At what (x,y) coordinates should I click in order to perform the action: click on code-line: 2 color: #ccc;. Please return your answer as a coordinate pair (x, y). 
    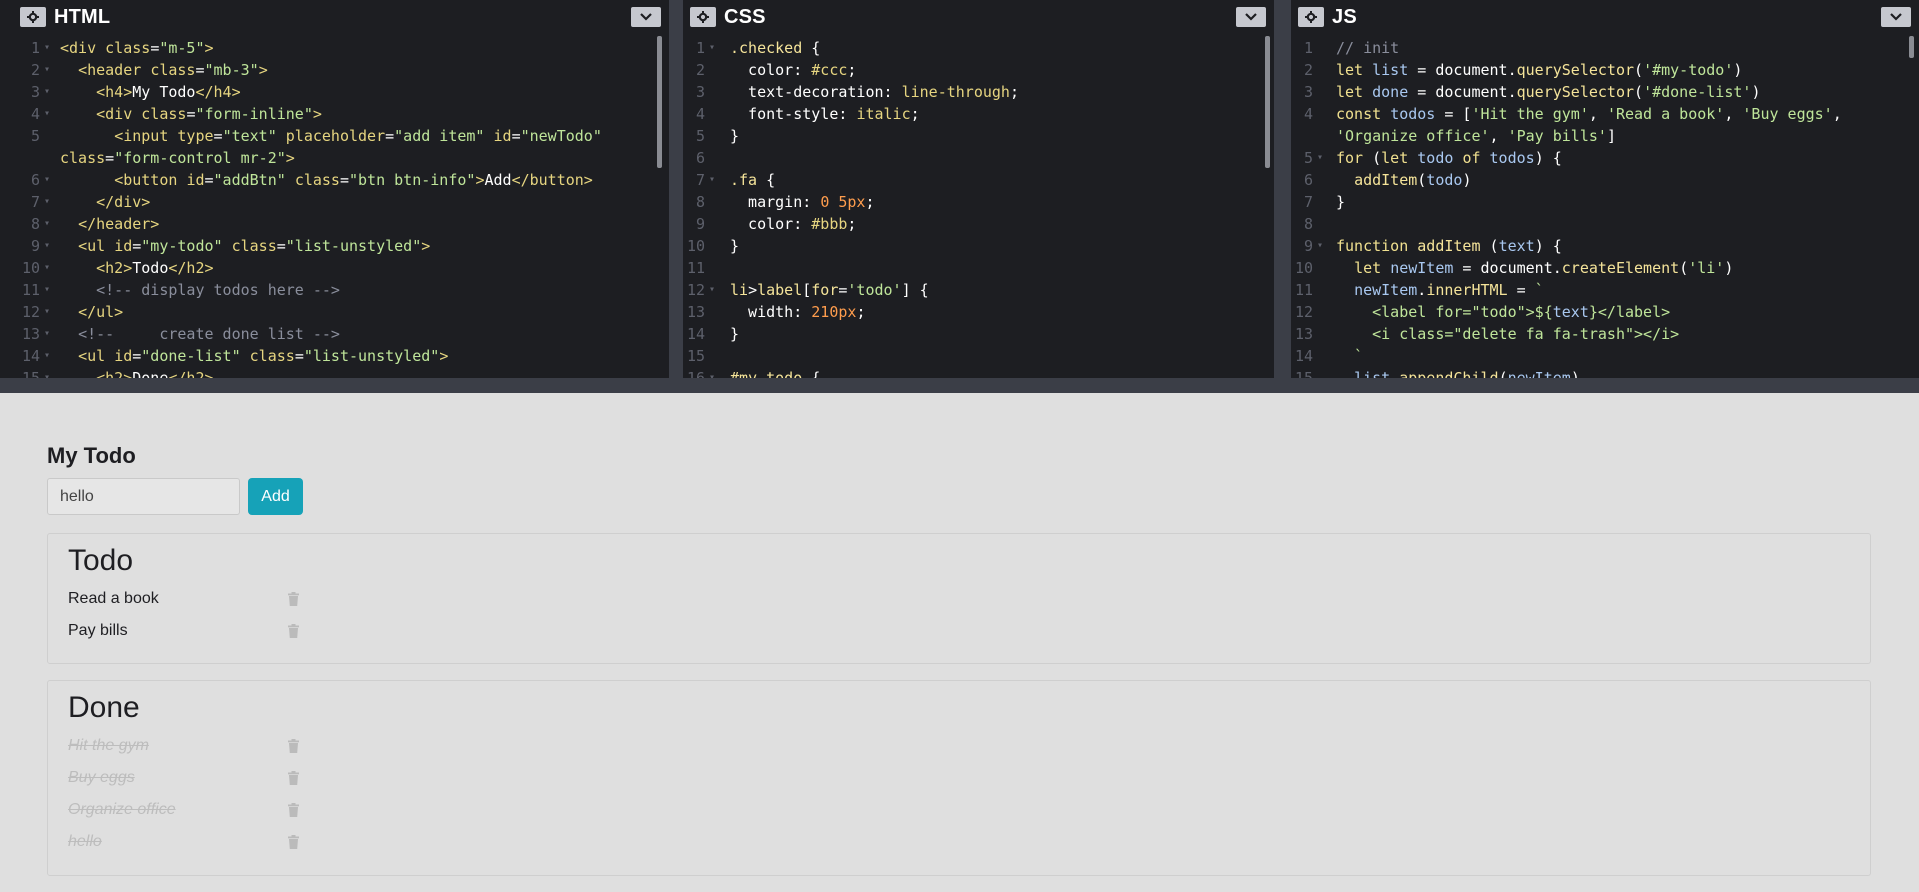
    Looking at the image, I should click on (971, 70).